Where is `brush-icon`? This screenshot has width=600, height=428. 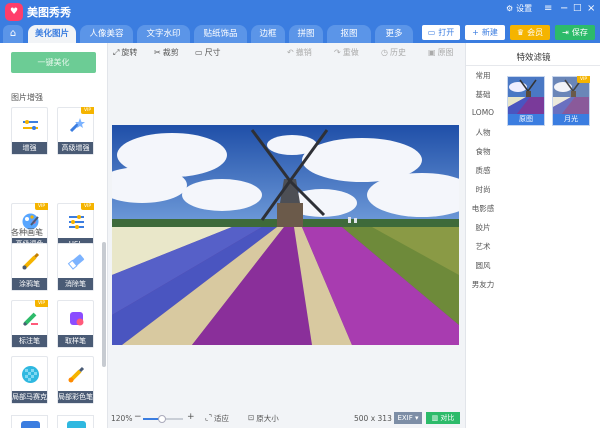 brush-icon is located at coordinates (30, 261).